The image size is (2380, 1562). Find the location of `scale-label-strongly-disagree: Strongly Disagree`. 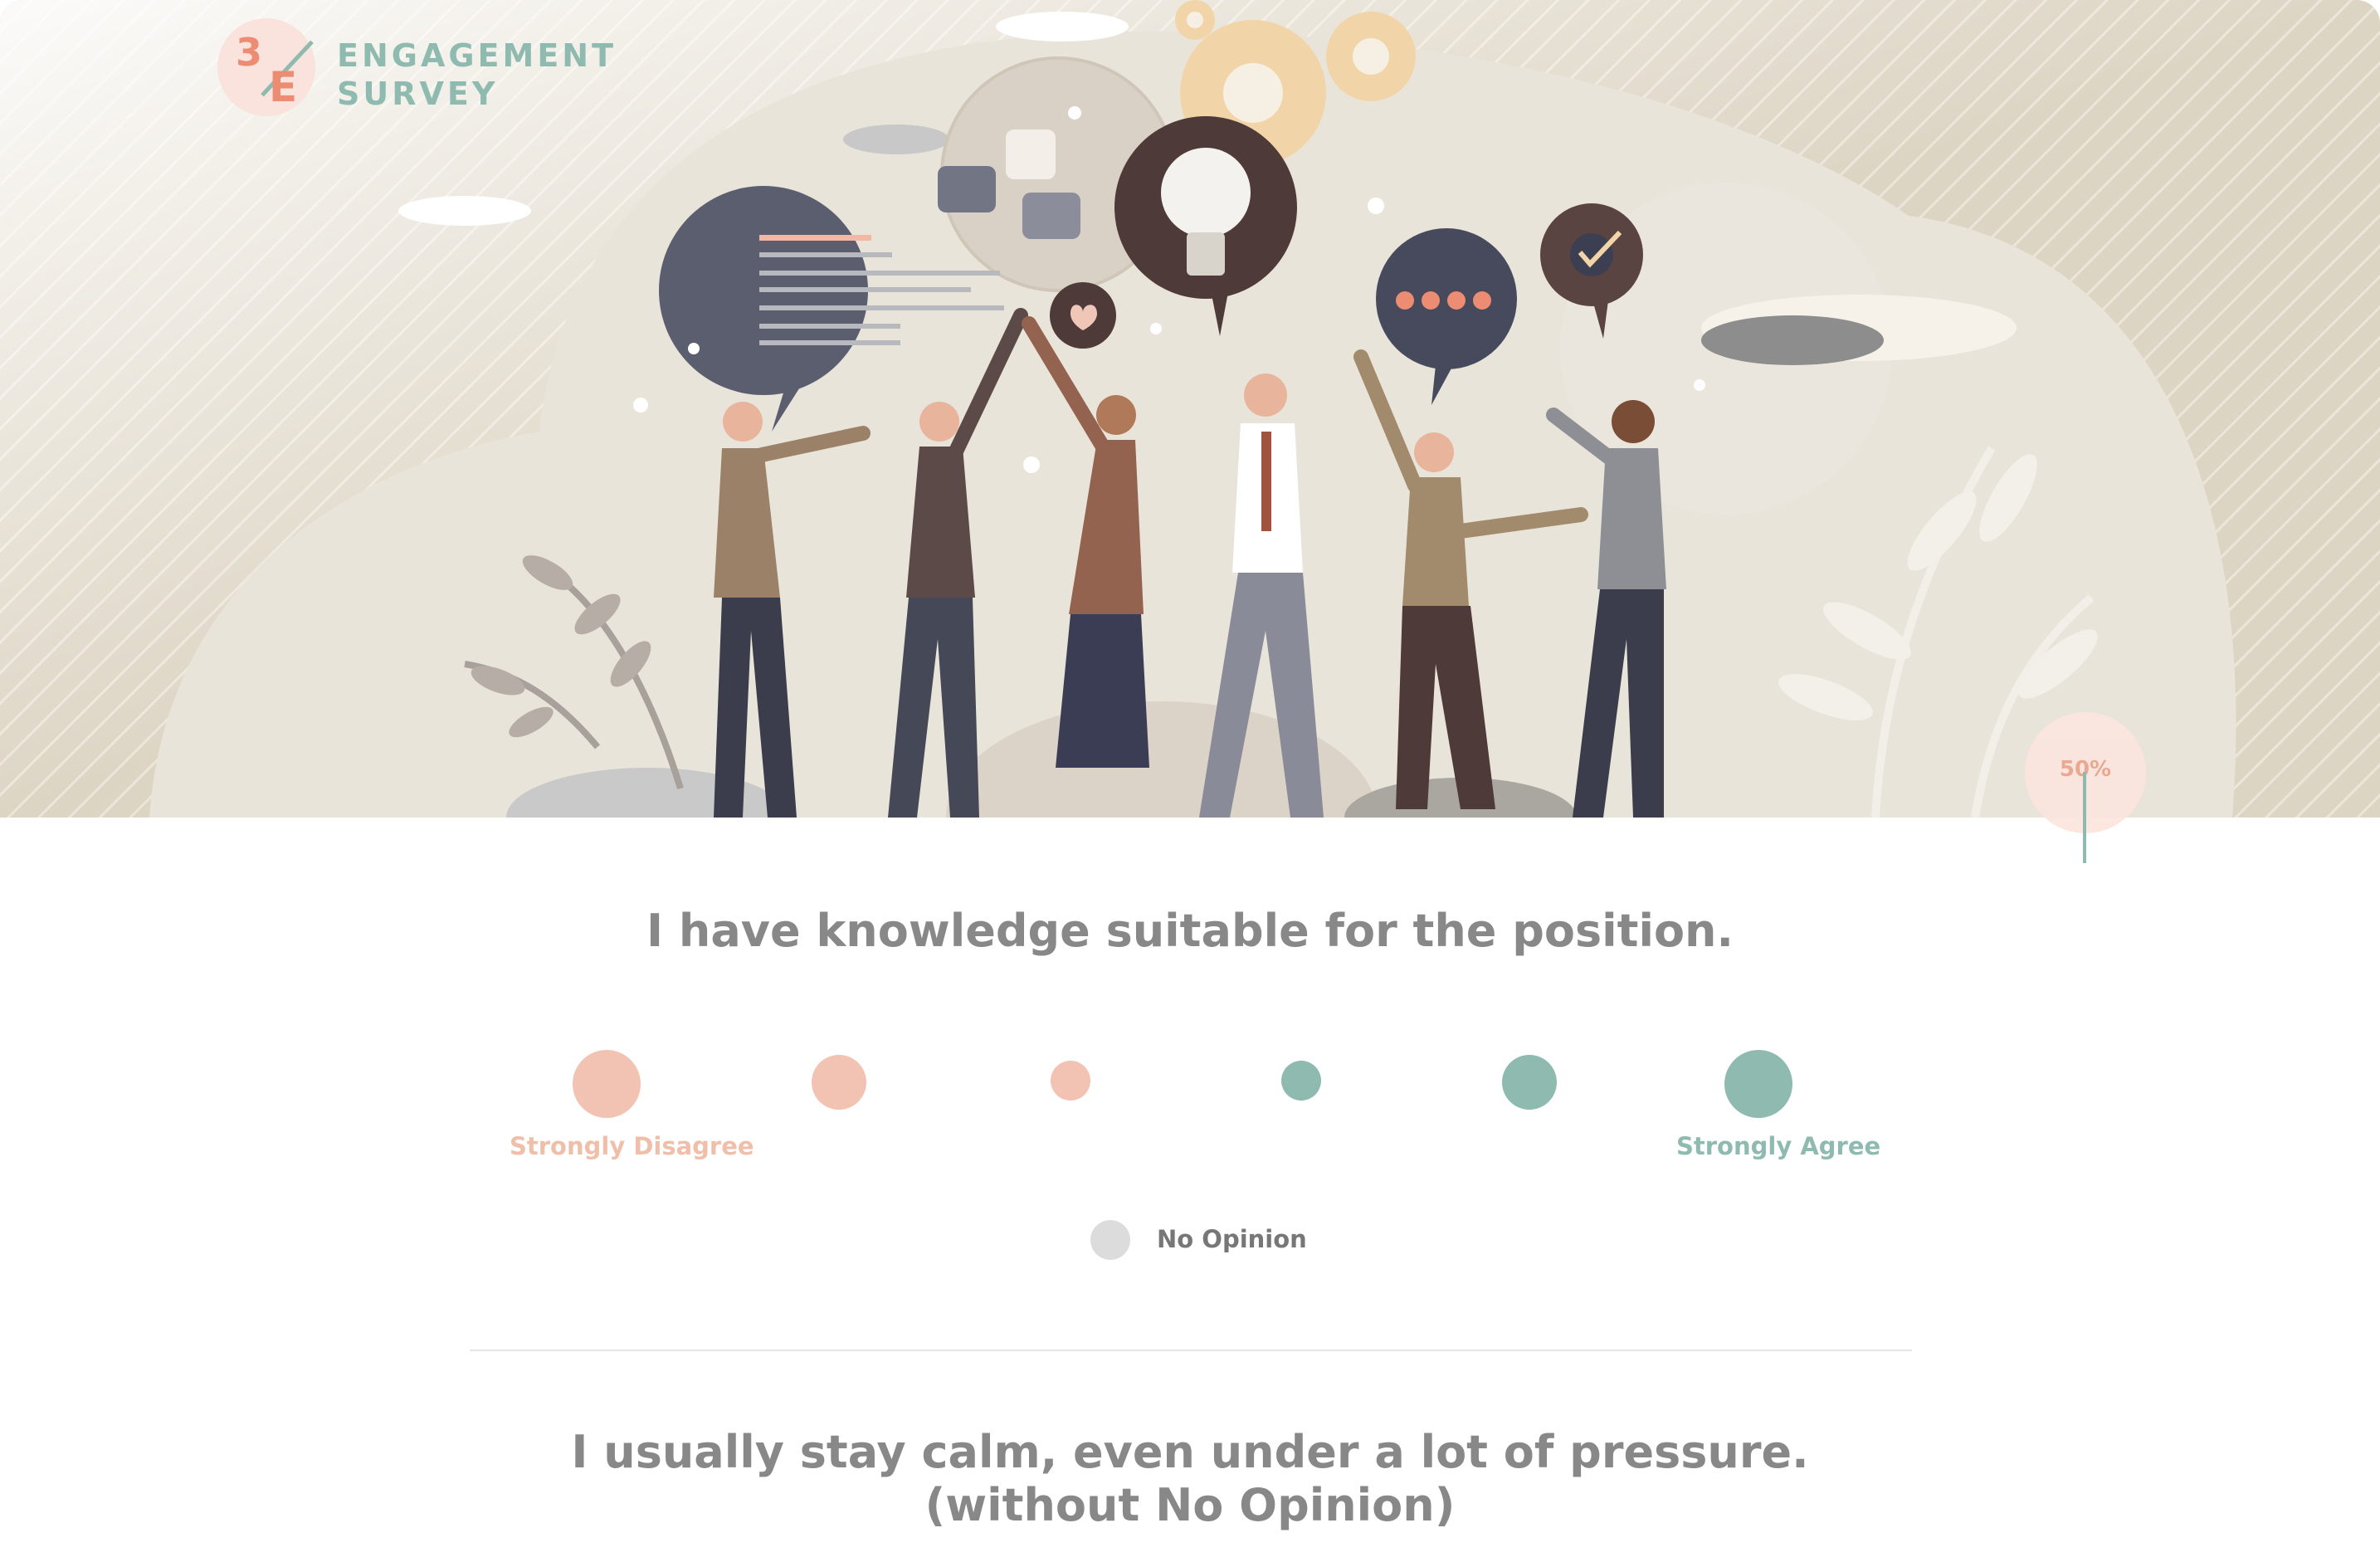

scale-label-strongly-disagree: Strongly Disagree is located at coordinates (632, 1146).